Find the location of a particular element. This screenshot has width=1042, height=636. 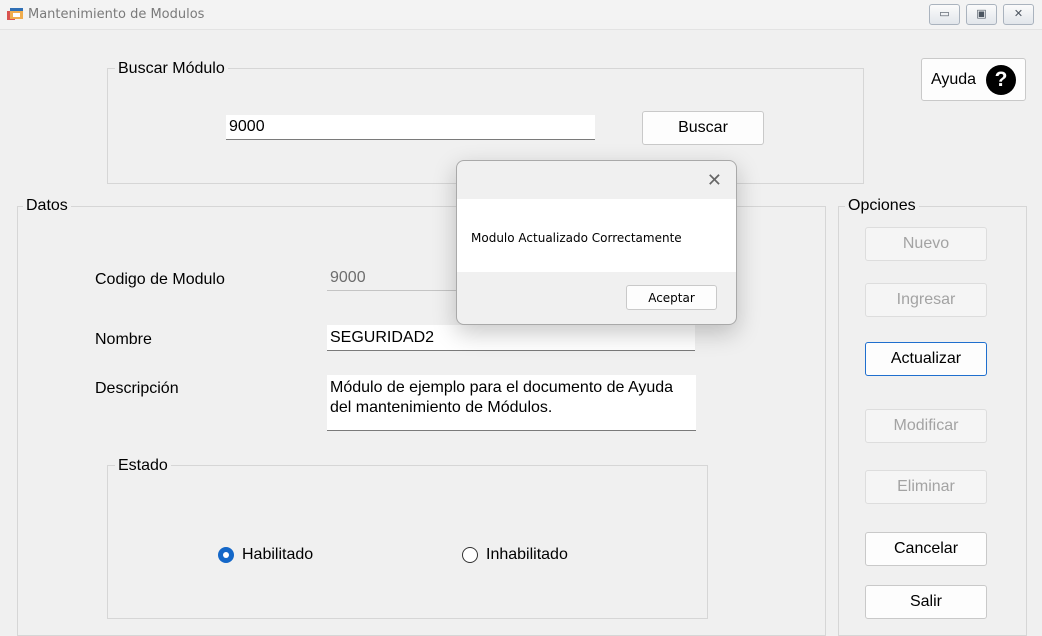

aceptar-button: Aceptar is located at coordinates (671, 297).